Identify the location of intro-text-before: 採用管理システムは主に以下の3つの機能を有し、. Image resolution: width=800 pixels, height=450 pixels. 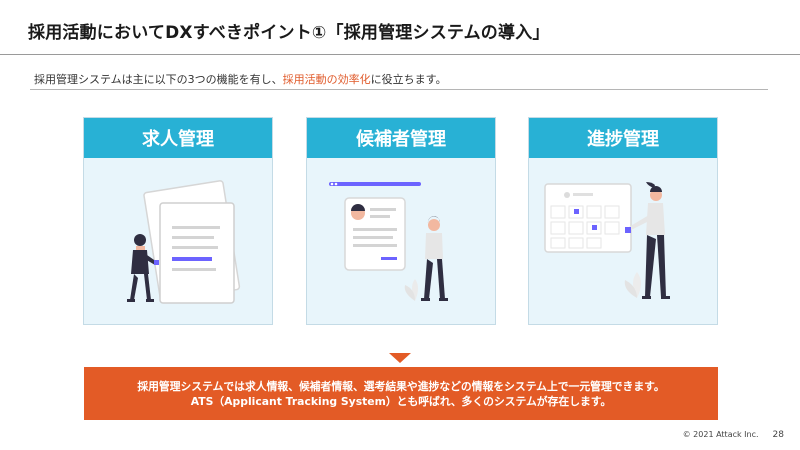
(158, 79).